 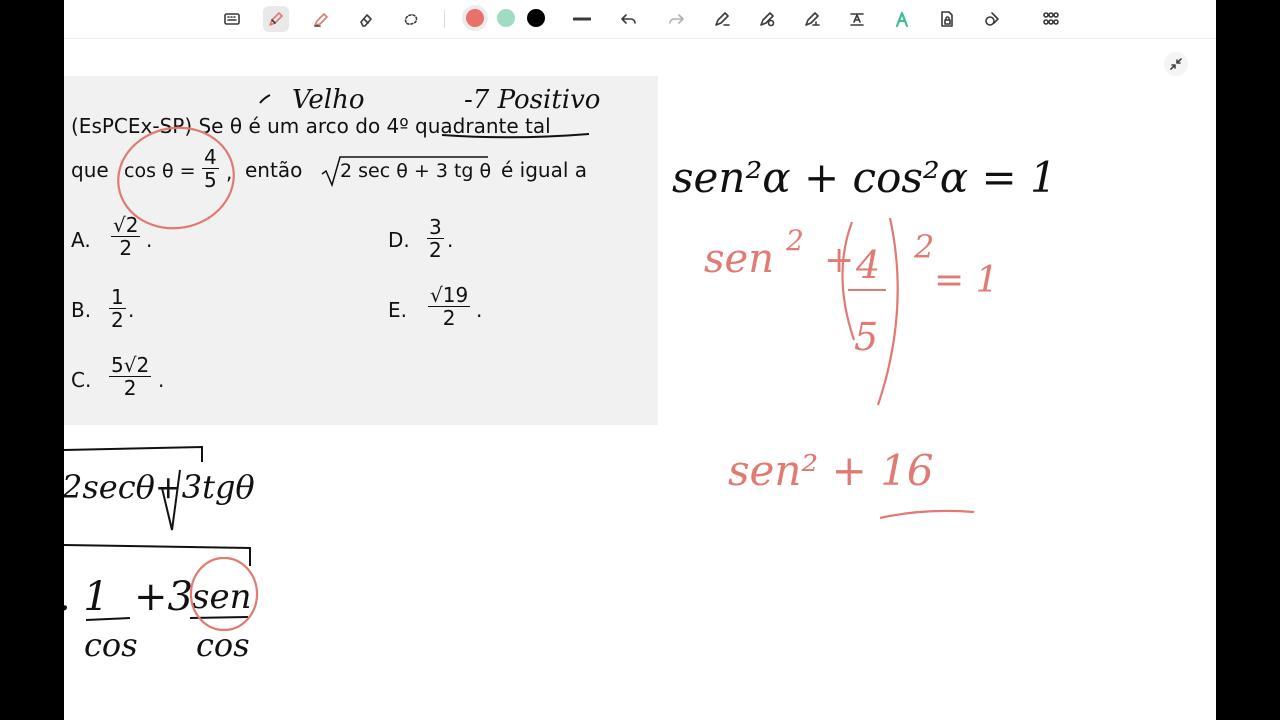 What do you see at coordinates (130, 388) in the screenshot?
I see `option-c-denominator: 2` at bounding box center [130, 388].